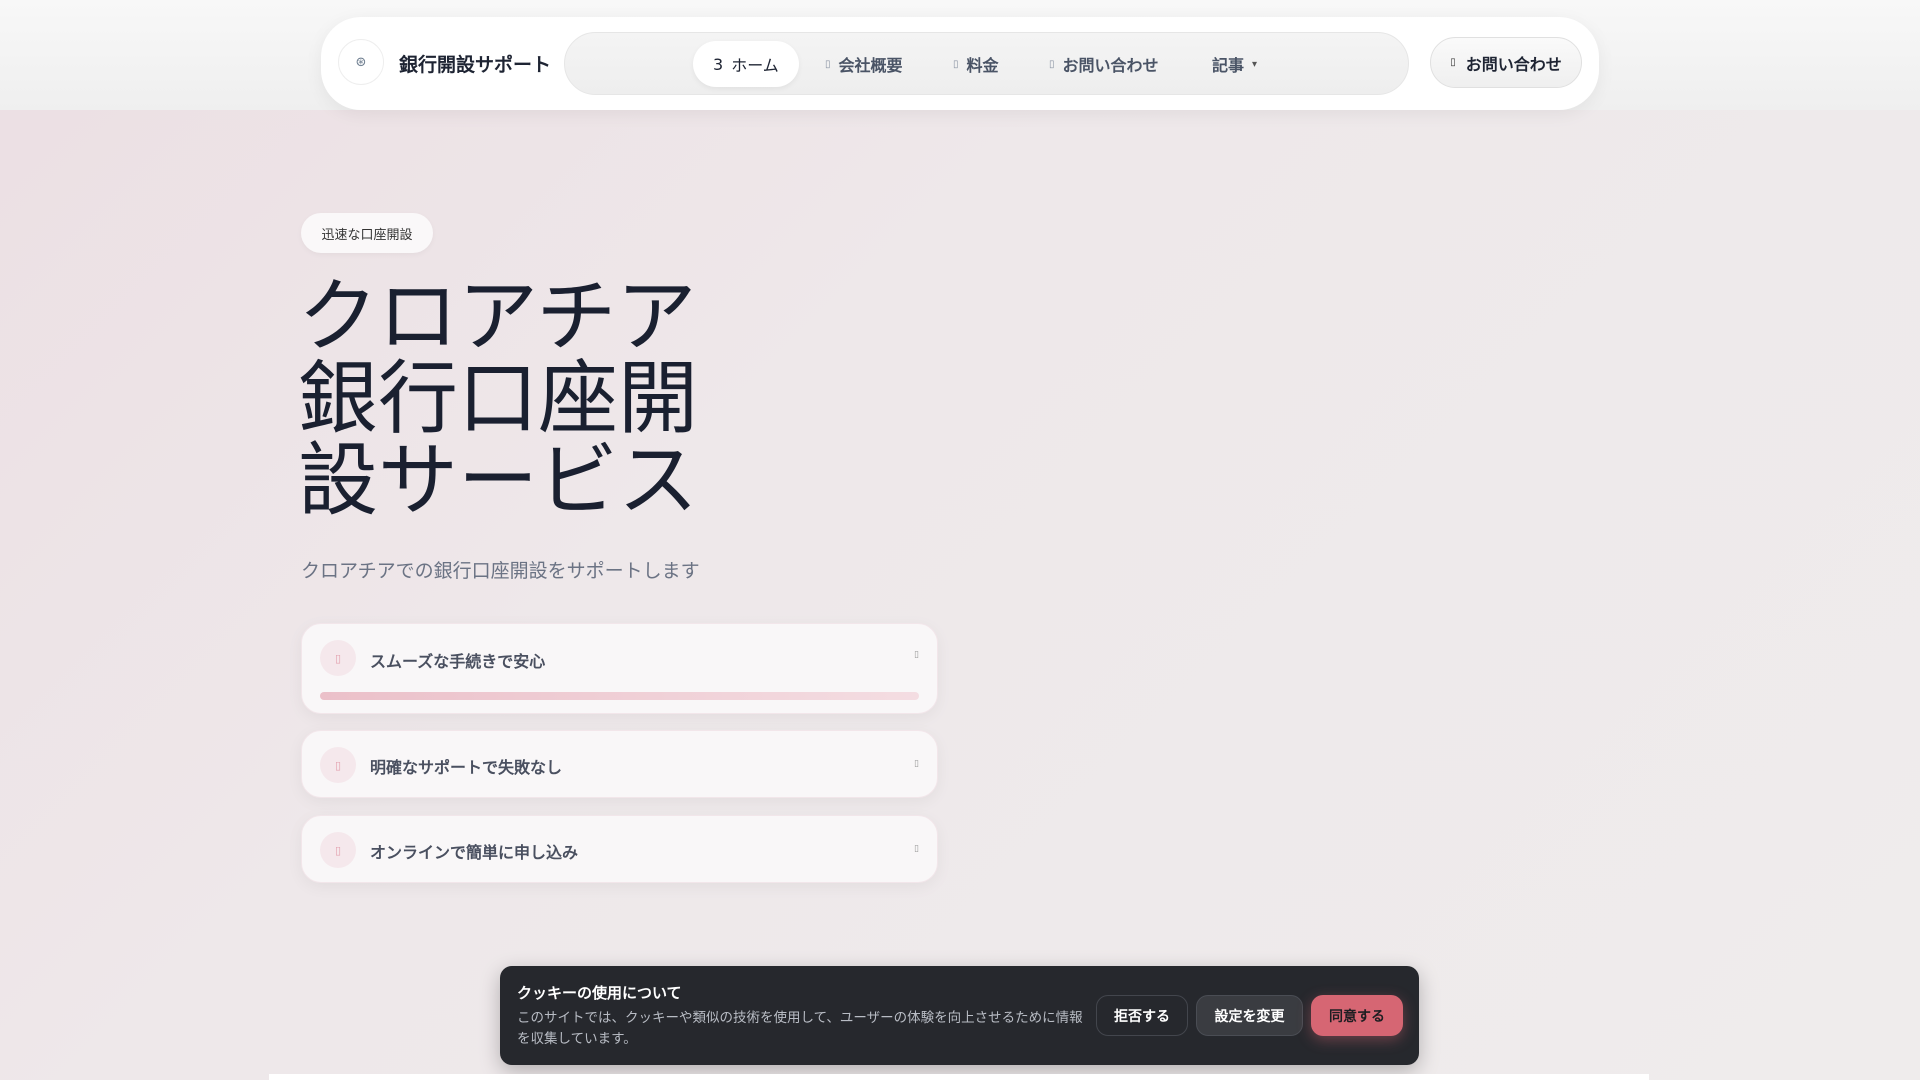 This screenshot has height=1080, width=1920. Describe the element at coordinates (1357, 1015) in the screenshot. I see `accept-button: 同意する` at that location.